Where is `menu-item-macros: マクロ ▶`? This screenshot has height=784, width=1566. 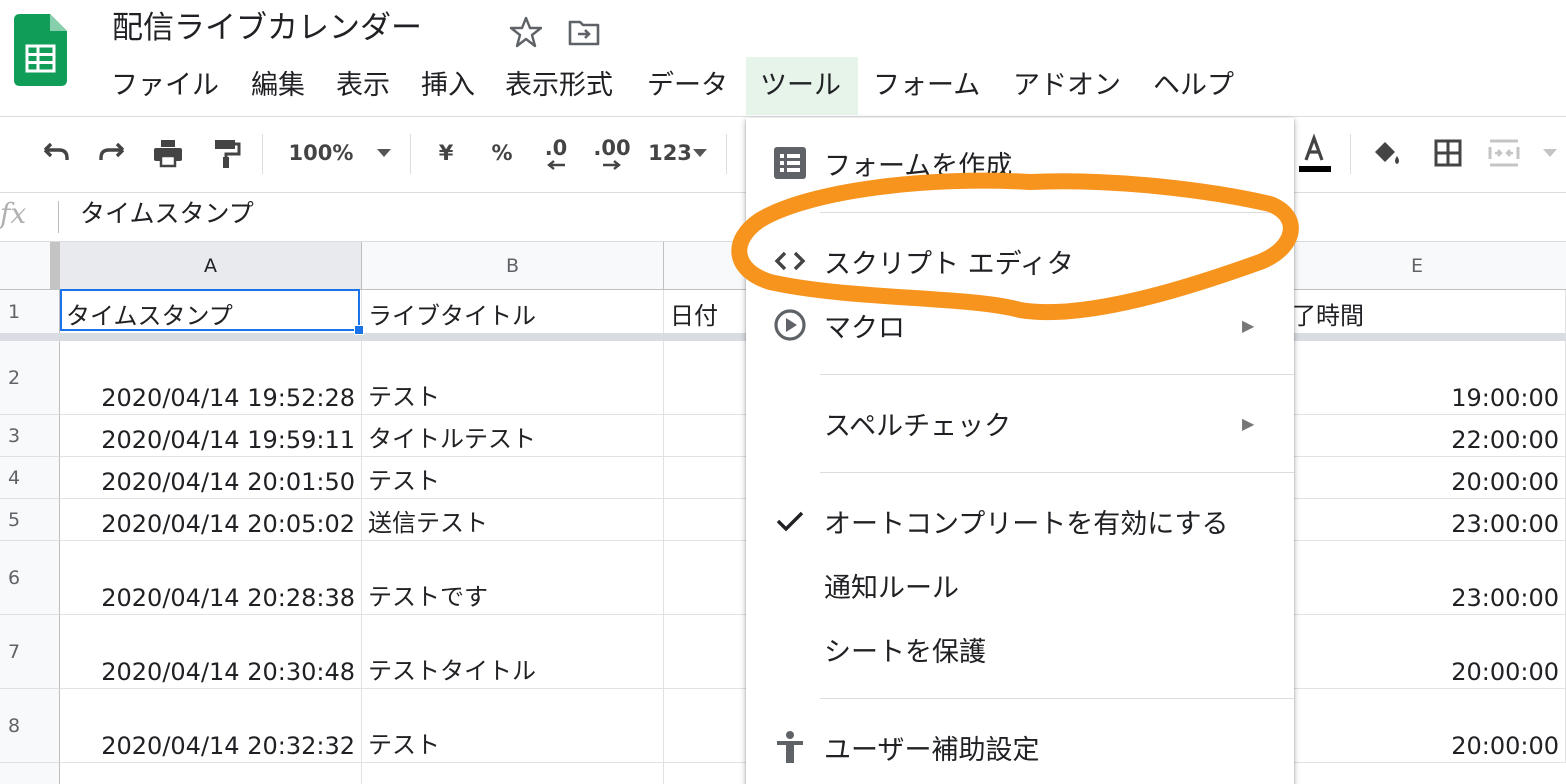
menu-item-macros: マクロ ▶ is located at coordinates (1020, 325).